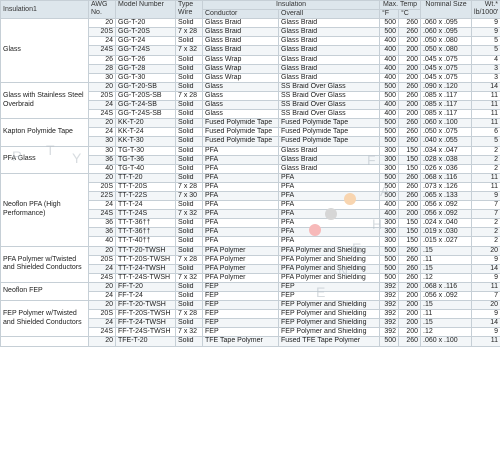 The height and width of the screenshot is (453, 500). I want to click on model-cell: GG-T-26, so click(145, 59).